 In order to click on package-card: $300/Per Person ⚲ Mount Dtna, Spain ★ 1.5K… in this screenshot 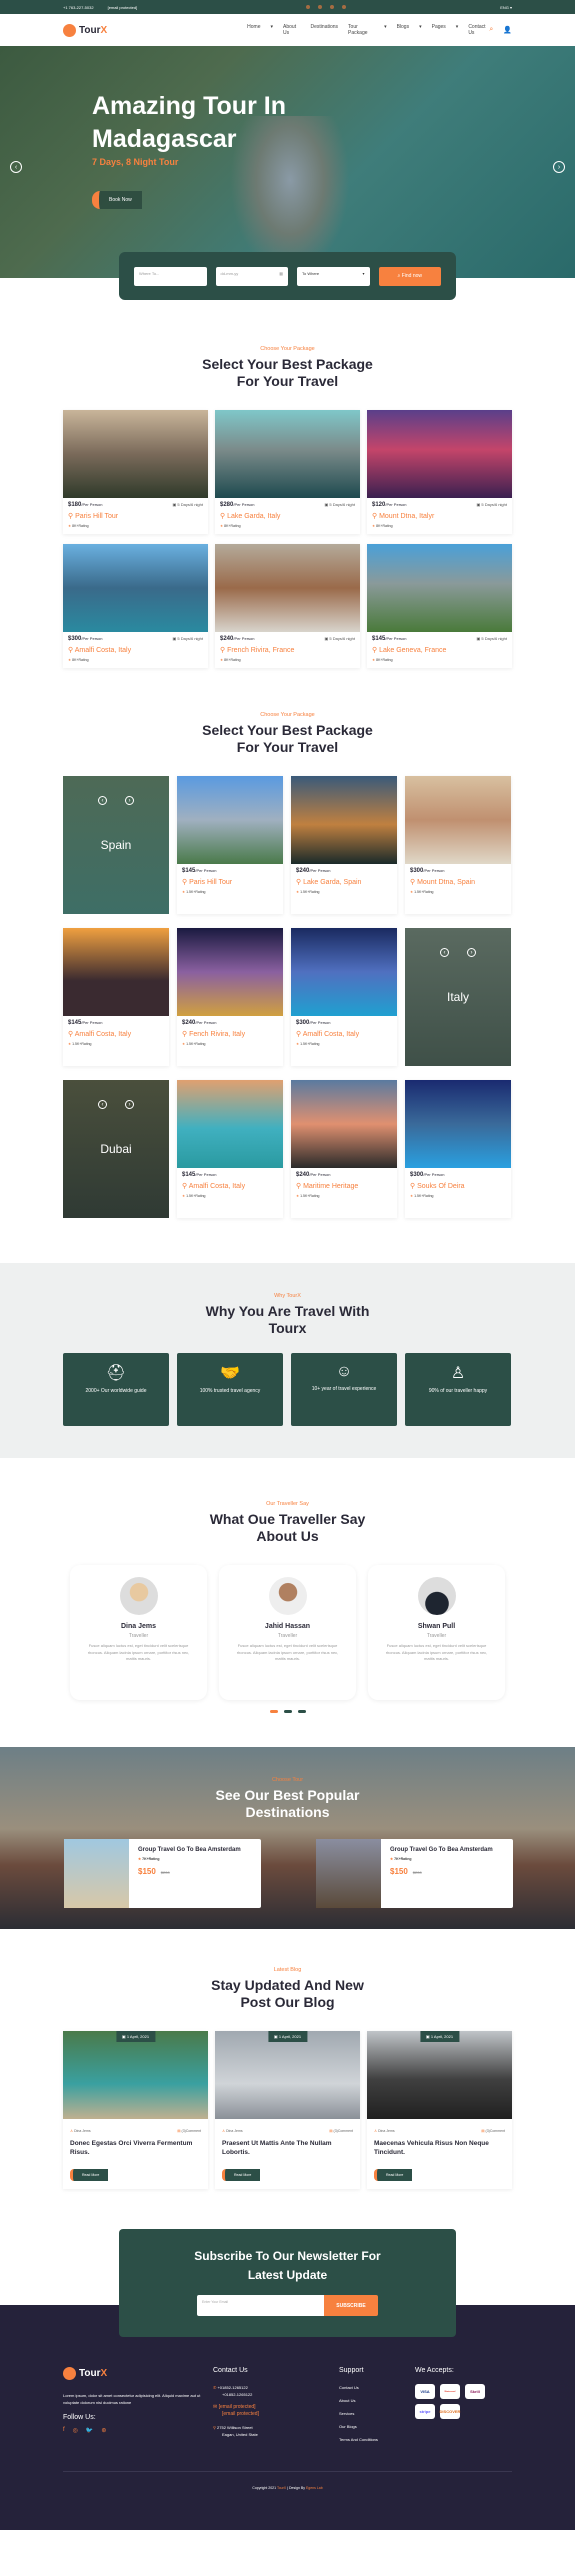, I will do `click(458, 845)`.